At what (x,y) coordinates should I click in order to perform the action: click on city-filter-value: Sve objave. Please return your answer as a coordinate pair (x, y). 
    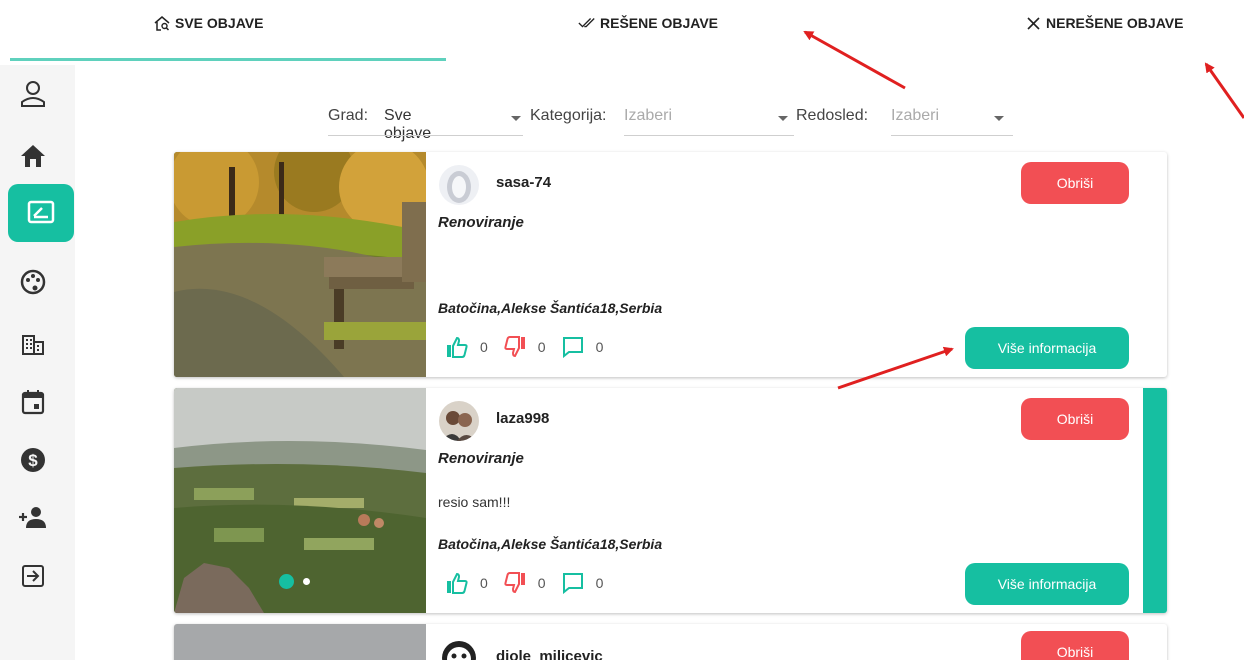
    Looking at the image, I should click on (407, 125).